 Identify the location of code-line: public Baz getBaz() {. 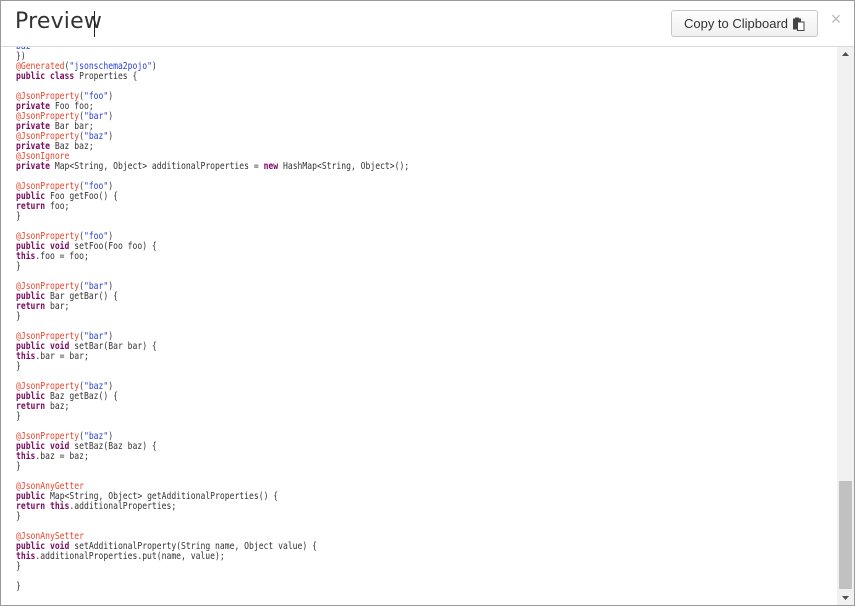
(212, 397).